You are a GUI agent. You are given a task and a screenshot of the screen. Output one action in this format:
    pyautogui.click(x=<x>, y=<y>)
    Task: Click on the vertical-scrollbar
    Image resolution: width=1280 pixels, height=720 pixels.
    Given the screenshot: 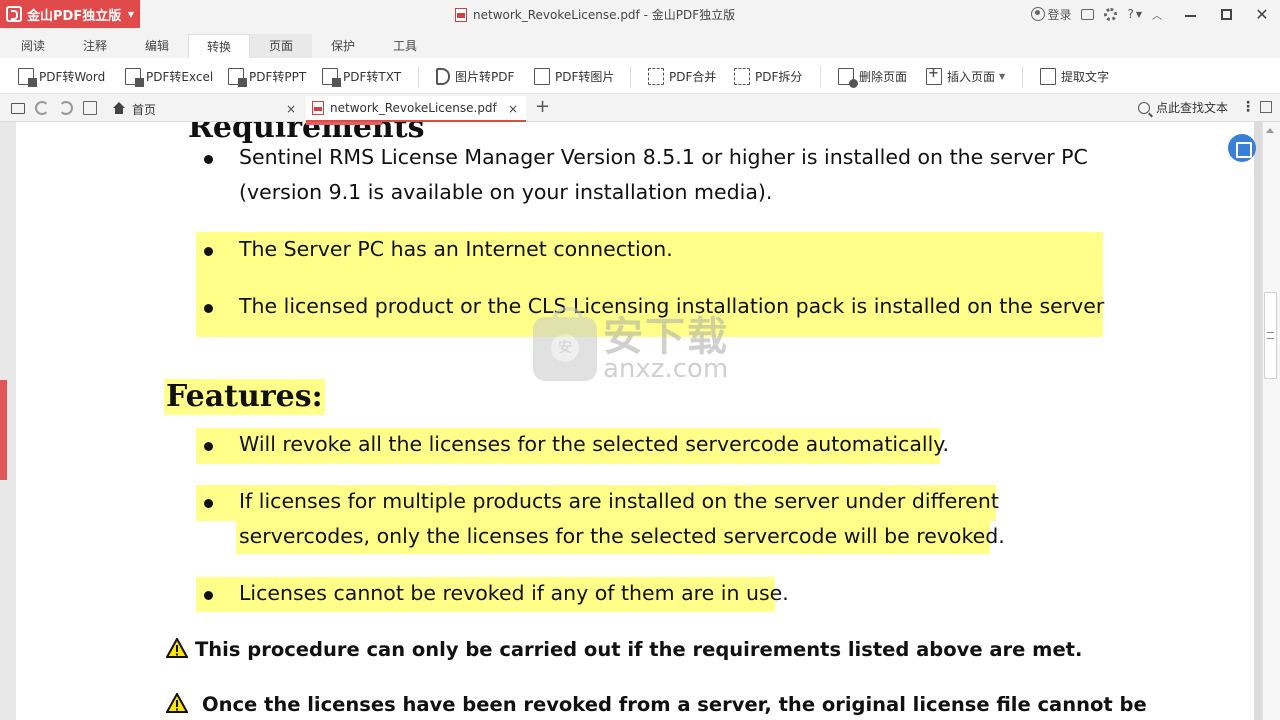 What is the action you would take?
    pyautogui.click(x=1271, y=421)
    